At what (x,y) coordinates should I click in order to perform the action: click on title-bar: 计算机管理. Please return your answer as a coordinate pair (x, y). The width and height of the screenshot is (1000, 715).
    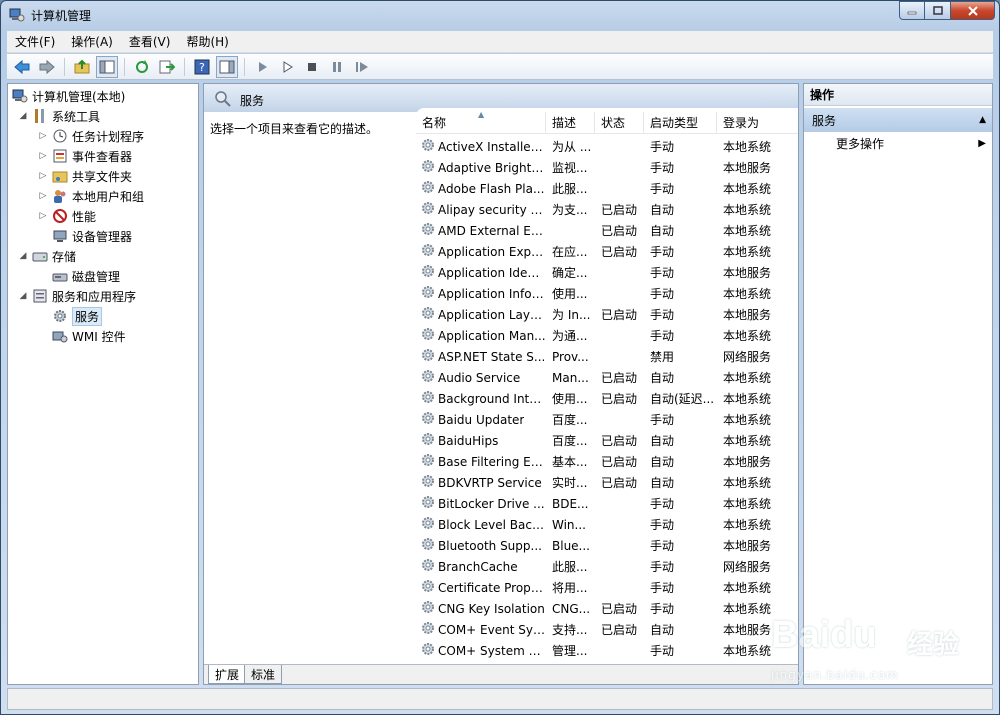
    Looking at the image, I should click on (500, 15).